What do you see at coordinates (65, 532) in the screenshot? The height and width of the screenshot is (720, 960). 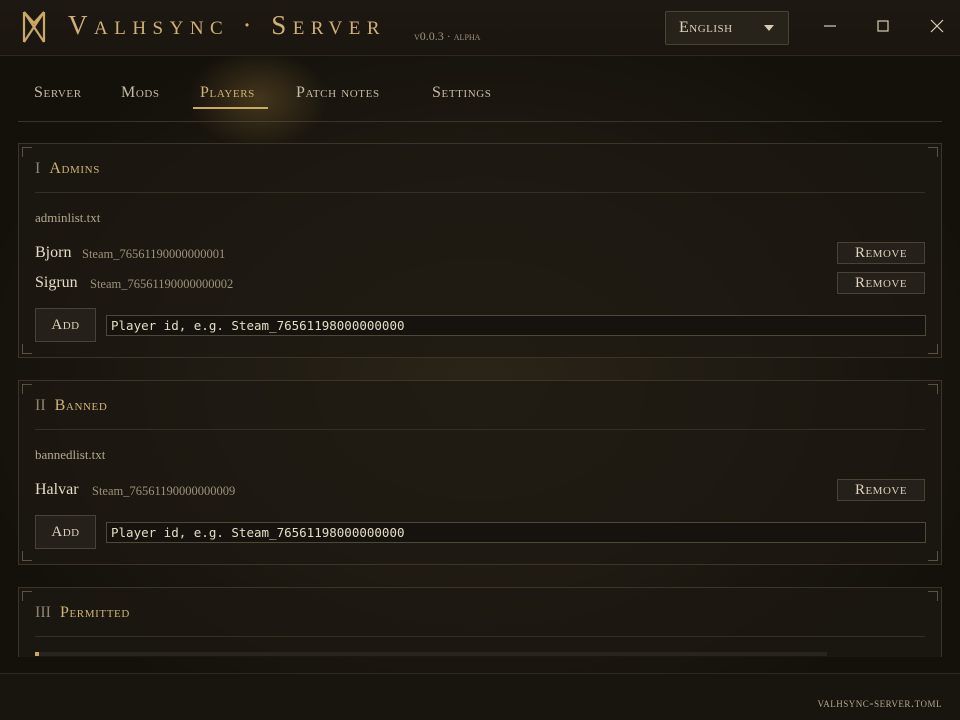 I see `add-banned-button: Add` at bounding box center [65, 532].